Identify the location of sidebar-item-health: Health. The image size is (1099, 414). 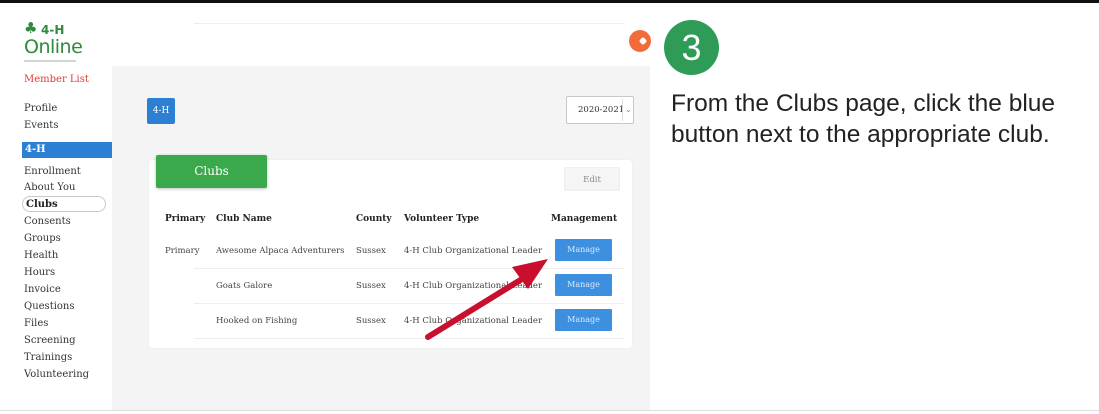
(65, 256).